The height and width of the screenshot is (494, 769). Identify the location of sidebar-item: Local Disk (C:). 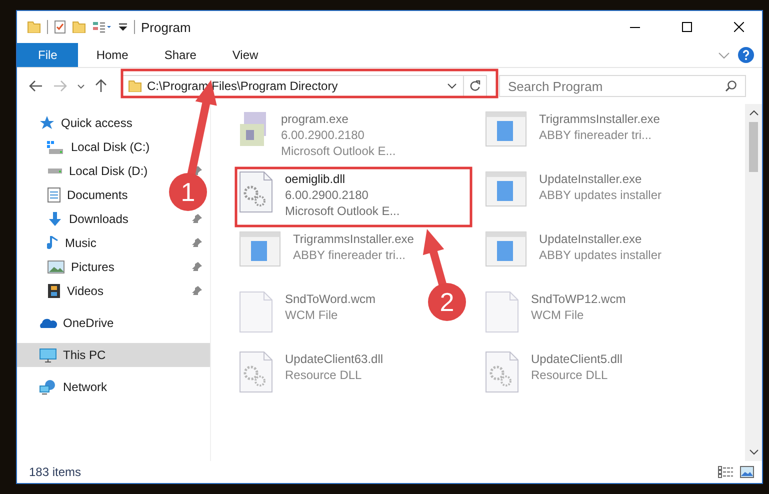
(87, 147).